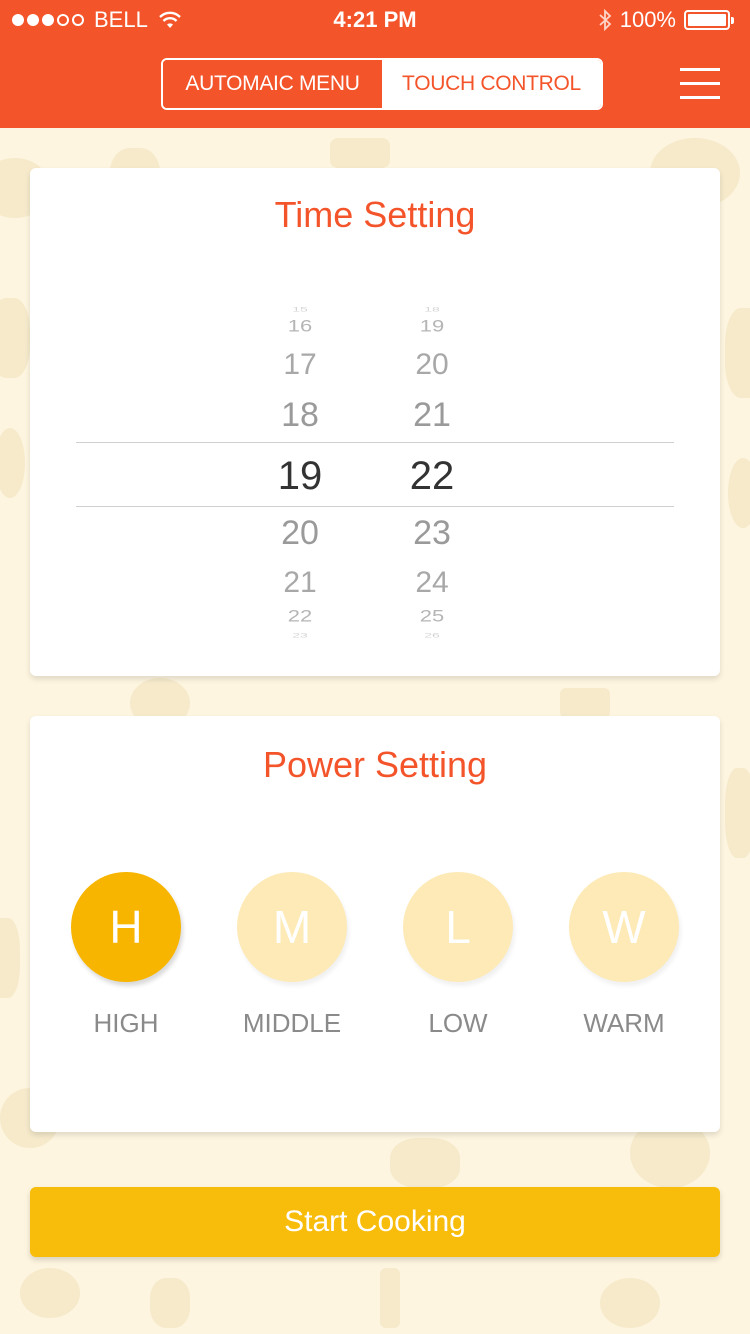 The height and width of the screenshot is (1334, 750). What do you see at coordinates (126, 1023) in the screenshot?
I see `power-high-label: HIGH` at bounding box center [126, 1023].